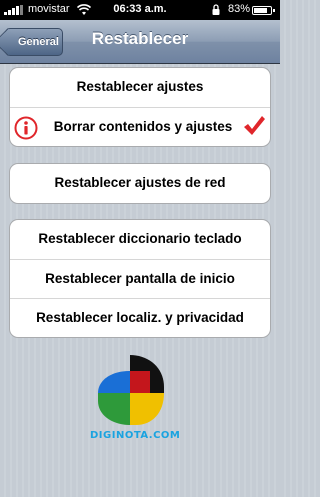  I want to click on reset-location-privacy-cell: Restablecer localiz. y privacidad, so click(140, 317).